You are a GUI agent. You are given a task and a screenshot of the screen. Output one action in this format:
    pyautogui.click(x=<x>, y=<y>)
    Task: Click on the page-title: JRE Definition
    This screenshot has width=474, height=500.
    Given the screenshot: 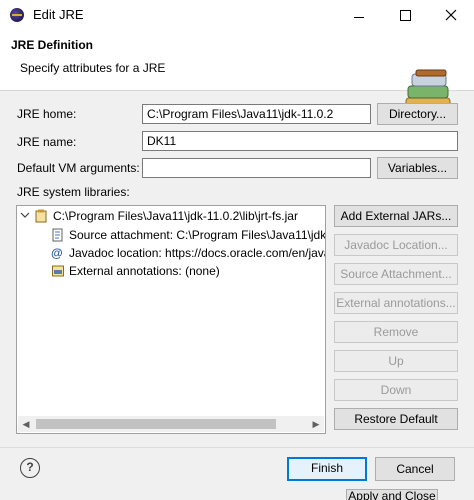 What is the action you would take?
    pyautogui.click(x=52, y=45)
    